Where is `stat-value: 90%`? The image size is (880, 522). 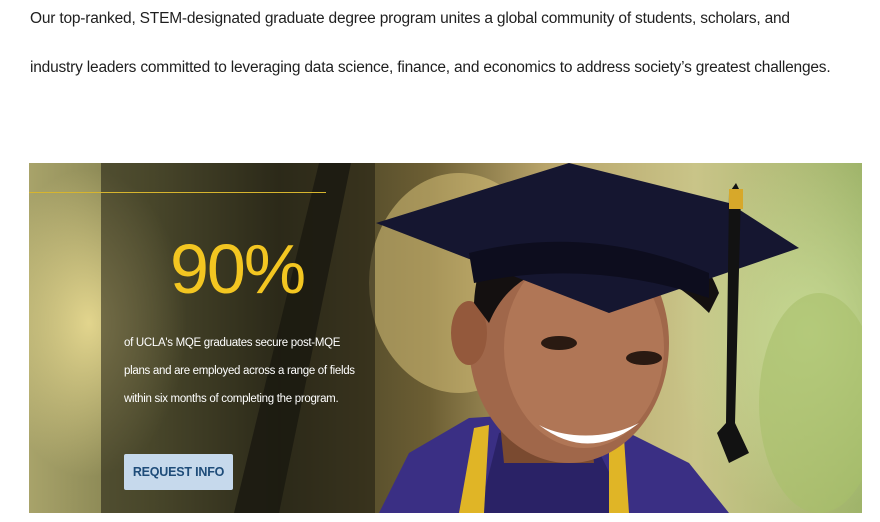
stat-value: 90% is located at coordinates (238, 269).